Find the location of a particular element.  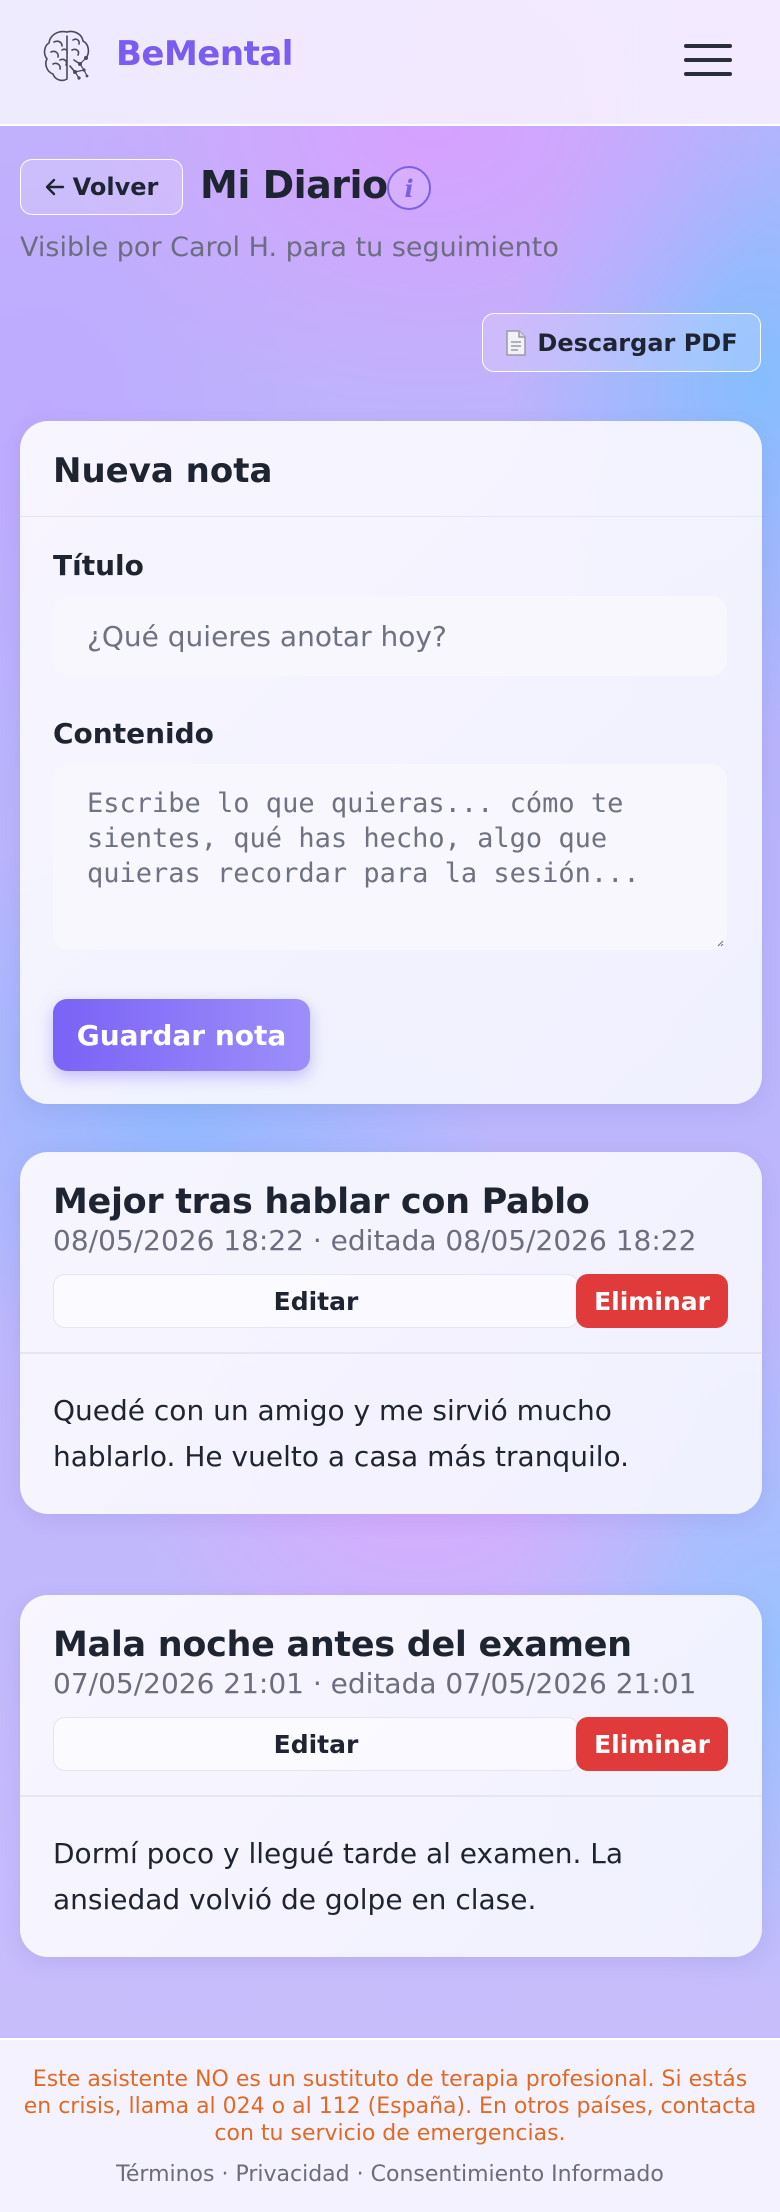

brain-icon is located at coordinates (67, 56).